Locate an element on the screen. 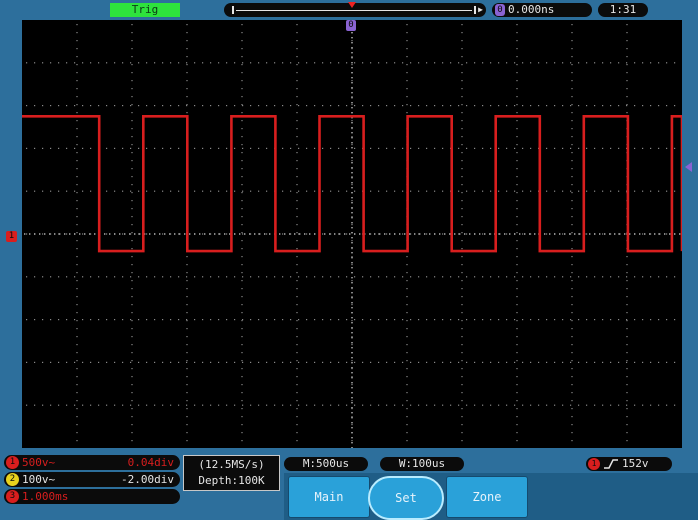 The height and width of the screenshot is (520, 698). sample-rate: (12.5MS/s) is located at coordinates (231, 464).